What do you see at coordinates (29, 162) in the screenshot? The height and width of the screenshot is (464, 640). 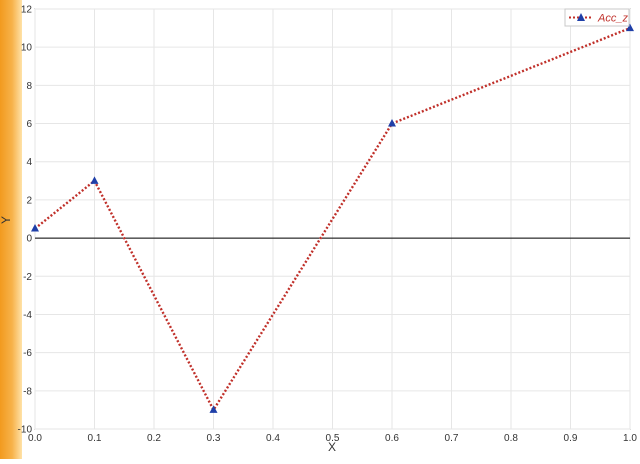 I see `y-tick-label: 4` at bounding box center [29, 162].